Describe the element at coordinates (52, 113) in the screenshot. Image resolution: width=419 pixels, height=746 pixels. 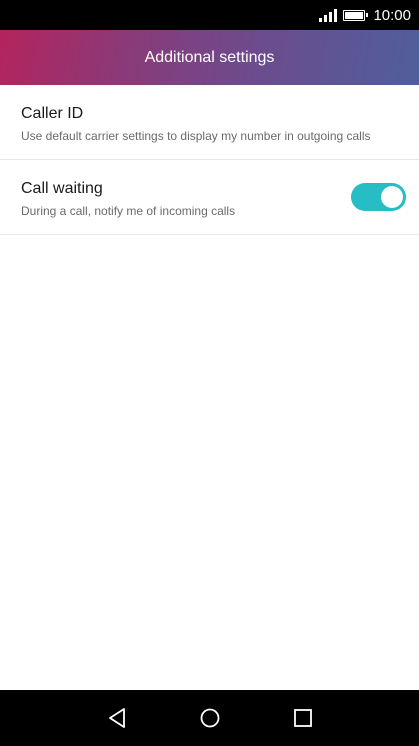
I see `setting-title: Caller ID` at that location.